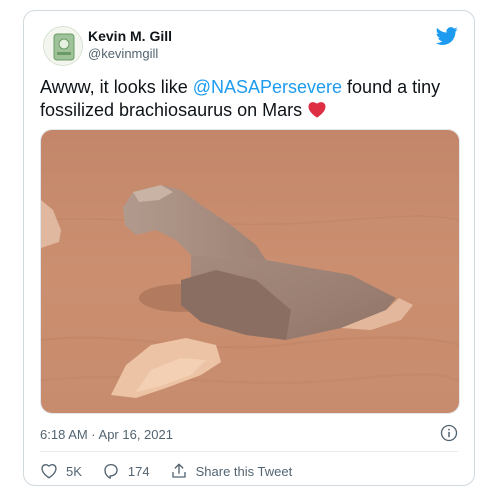  What do you see at coordinates (106, 434) in the screenshot?
I see `tweet-timestamp: 6:18 AM · Apr 16, 2021` at bounding box center [106, 434].